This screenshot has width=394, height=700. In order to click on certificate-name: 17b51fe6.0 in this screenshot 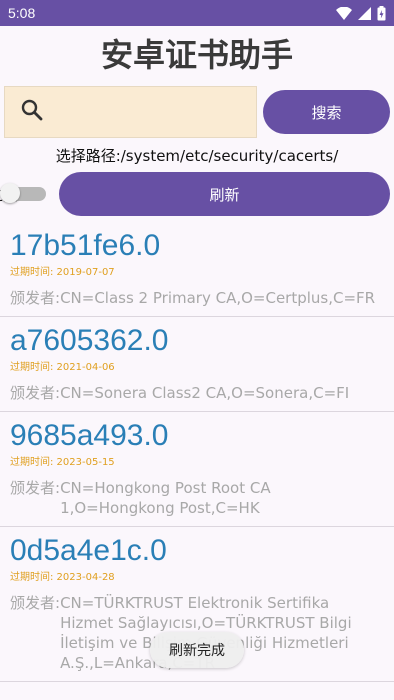, I will do `click(85, 245)`.